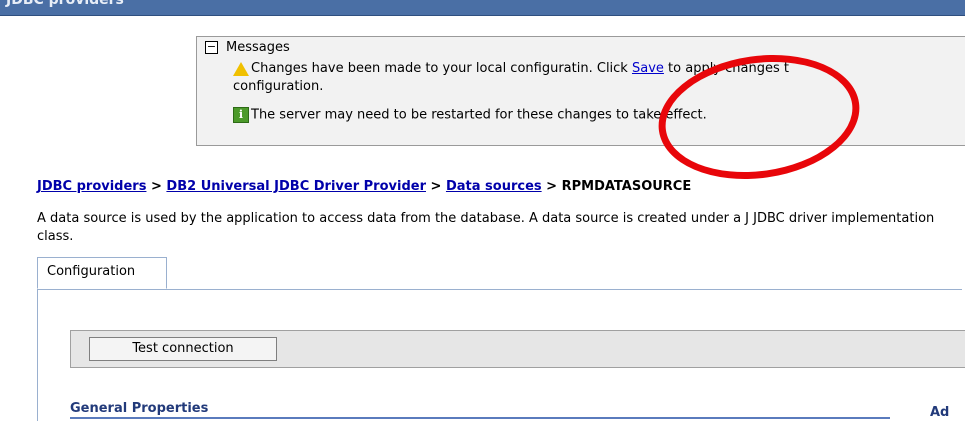 This screenshot has height=421, width=965. What do you see at coordinates (499, 273) in the screenshot?
I see `tab-bar: Configuration` at bounding box center [499, 273].